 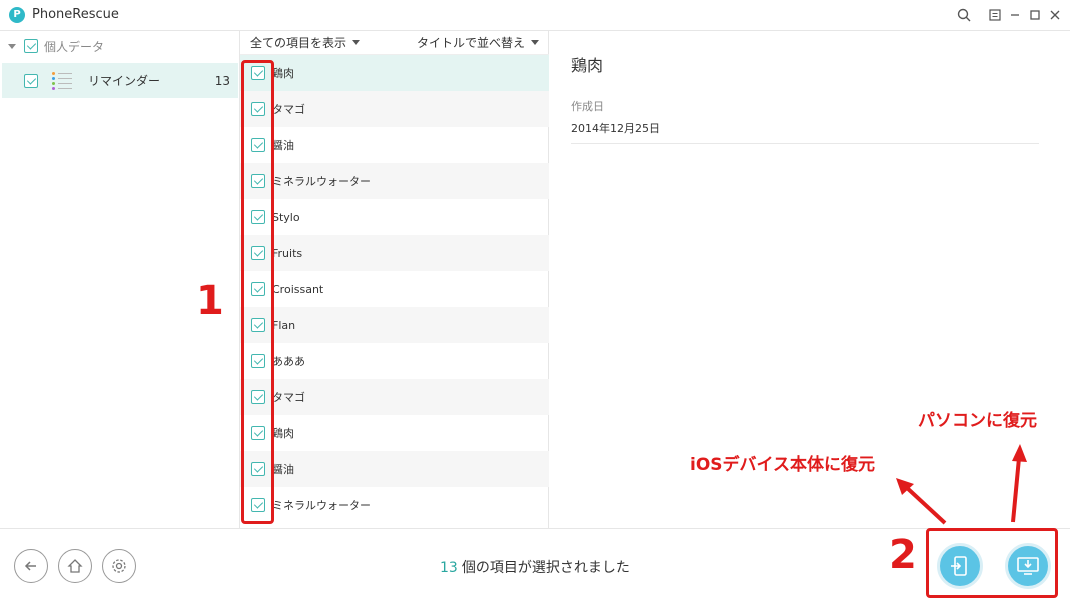 I want to click on category-checkbox, so click(x=31, y=46).